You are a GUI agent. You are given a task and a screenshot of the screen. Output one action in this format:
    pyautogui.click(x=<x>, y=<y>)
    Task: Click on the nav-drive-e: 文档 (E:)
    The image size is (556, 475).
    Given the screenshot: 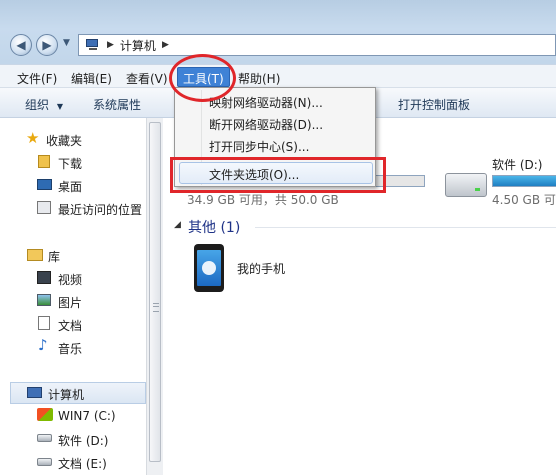 What is the action you would take?
    pyautogui.click(x=82, y=463)
    